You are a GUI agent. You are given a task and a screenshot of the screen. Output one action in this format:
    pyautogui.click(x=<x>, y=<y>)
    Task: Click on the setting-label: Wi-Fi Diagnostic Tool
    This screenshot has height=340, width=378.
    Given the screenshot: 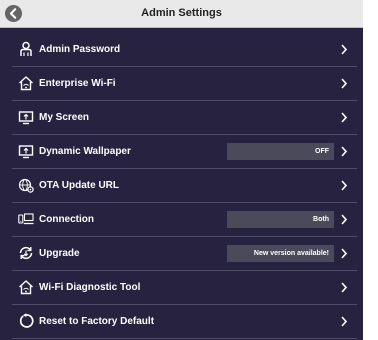 What is the action you would take?
    pyautogui.click(x=90, y=287)
    